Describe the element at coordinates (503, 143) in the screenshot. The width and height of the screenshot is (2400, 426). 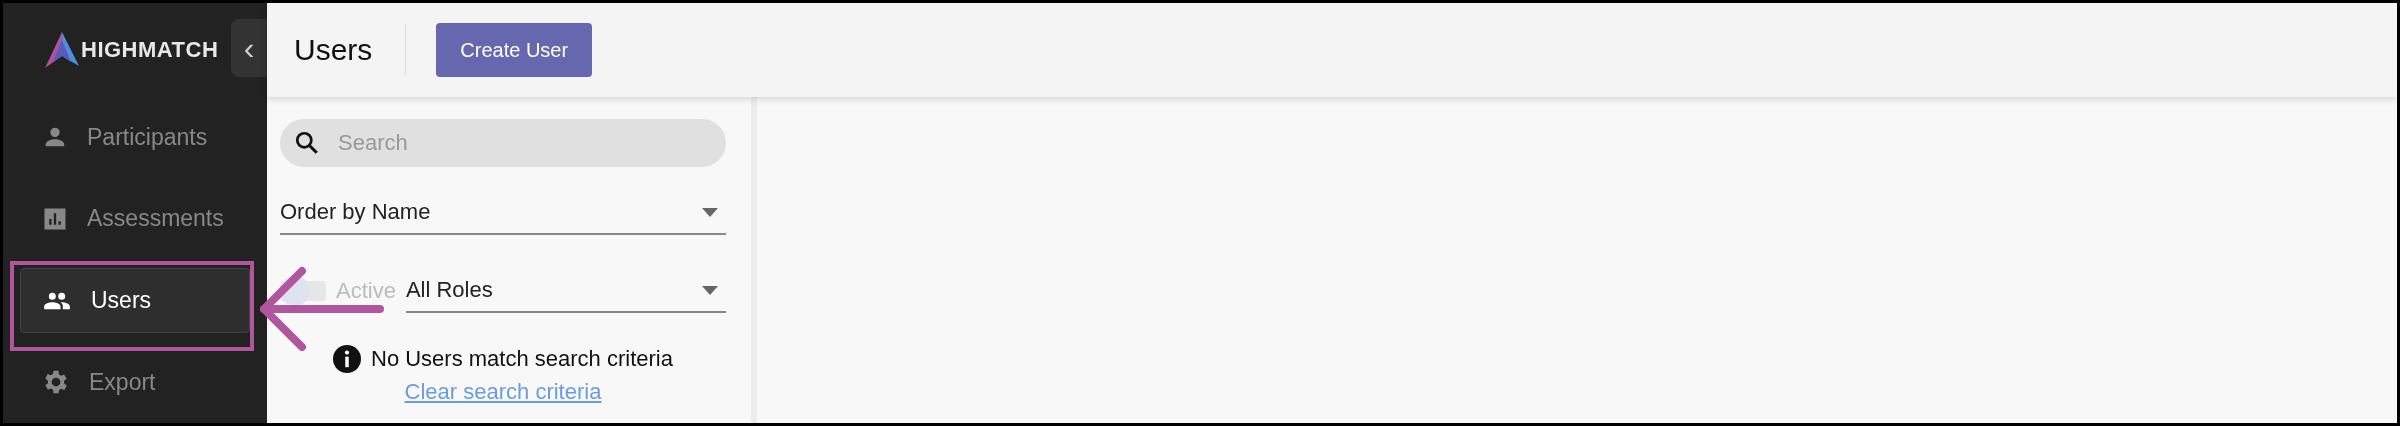
I see `search-field: Search` at that location.